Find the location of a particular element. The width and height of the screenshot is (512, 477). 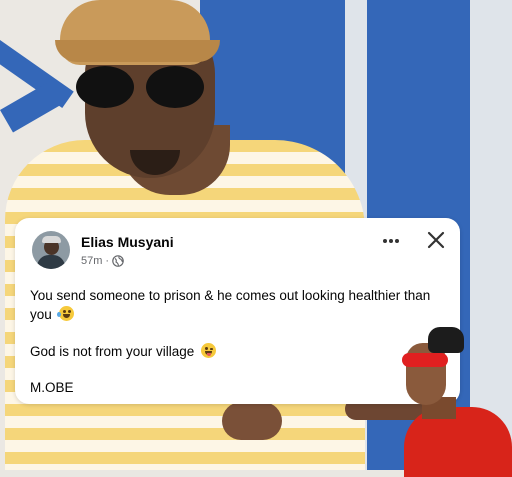

post-meta: 57m · is located at coordinates (102, 261).